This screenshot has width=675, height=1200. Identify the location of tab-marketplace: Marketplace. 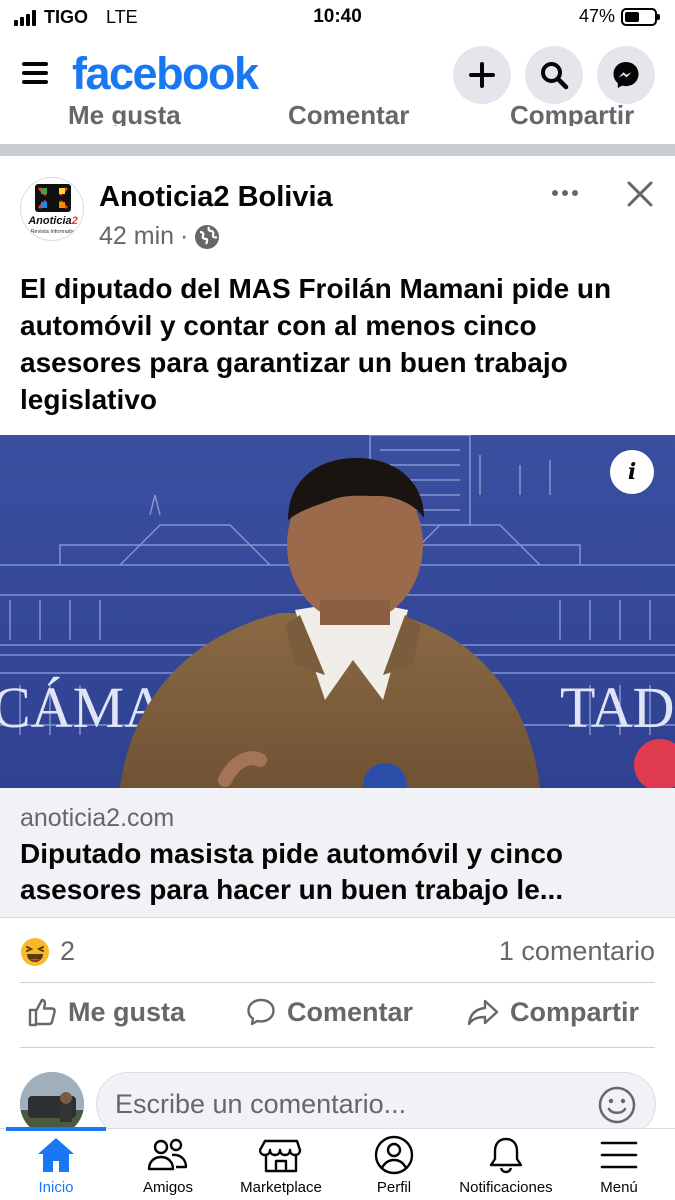
(281, 1165).